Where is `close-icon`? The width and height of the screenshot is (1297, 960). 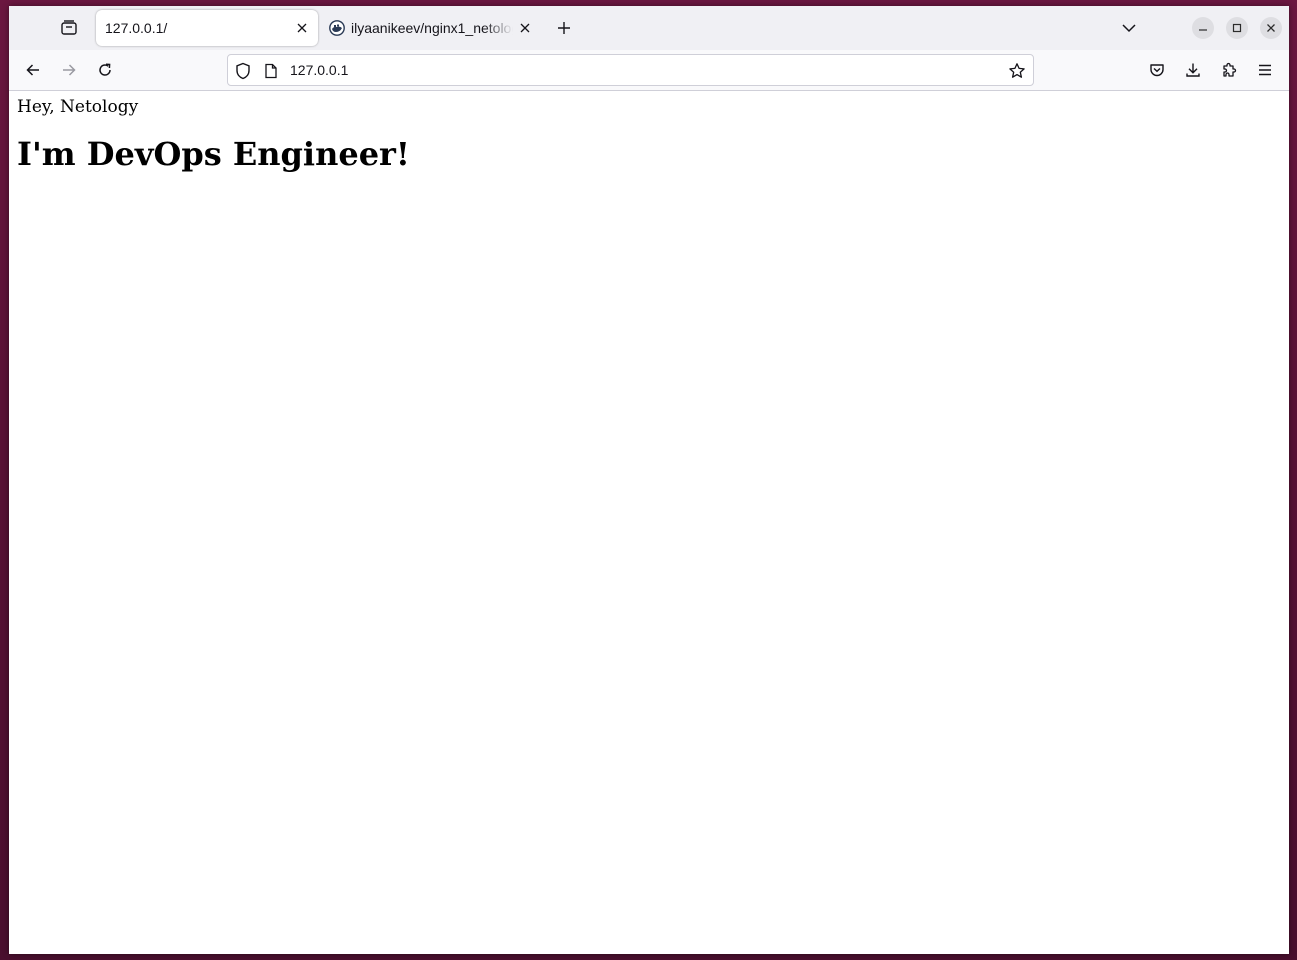
close-icon is located at coordinates (1271, 28).